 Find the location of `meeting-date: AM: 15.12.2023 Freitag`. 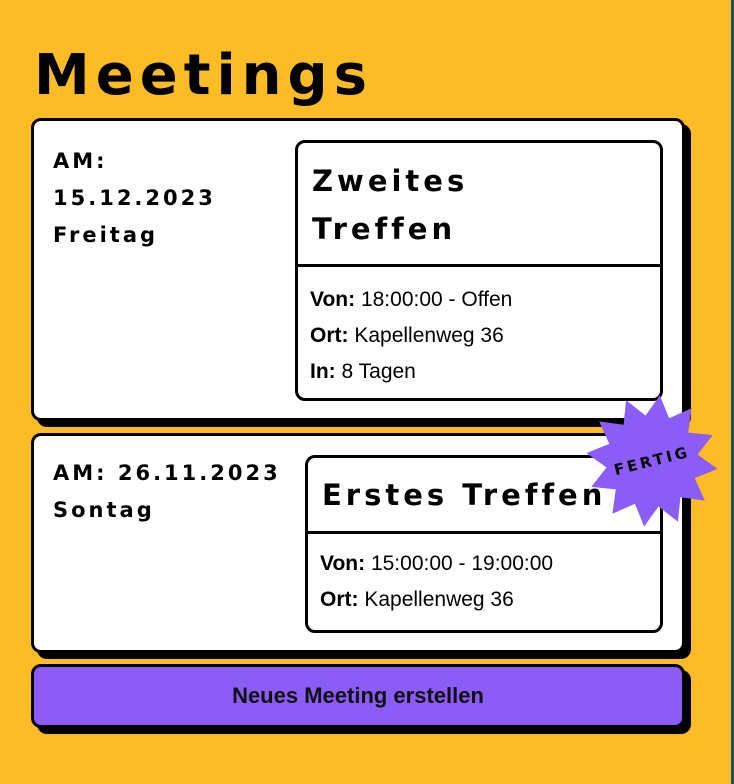

meeting-date: AM: 15.12.2023 Freitag is located at coordinates (134, 198).